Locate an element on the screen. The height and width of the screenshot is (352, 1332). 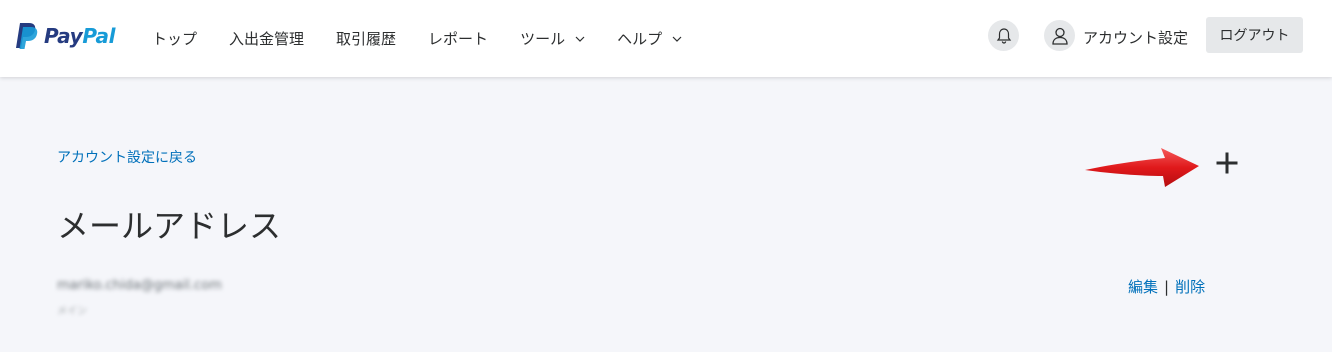
nav-item-help: ヘルプ is located at coordinates (649, 38).